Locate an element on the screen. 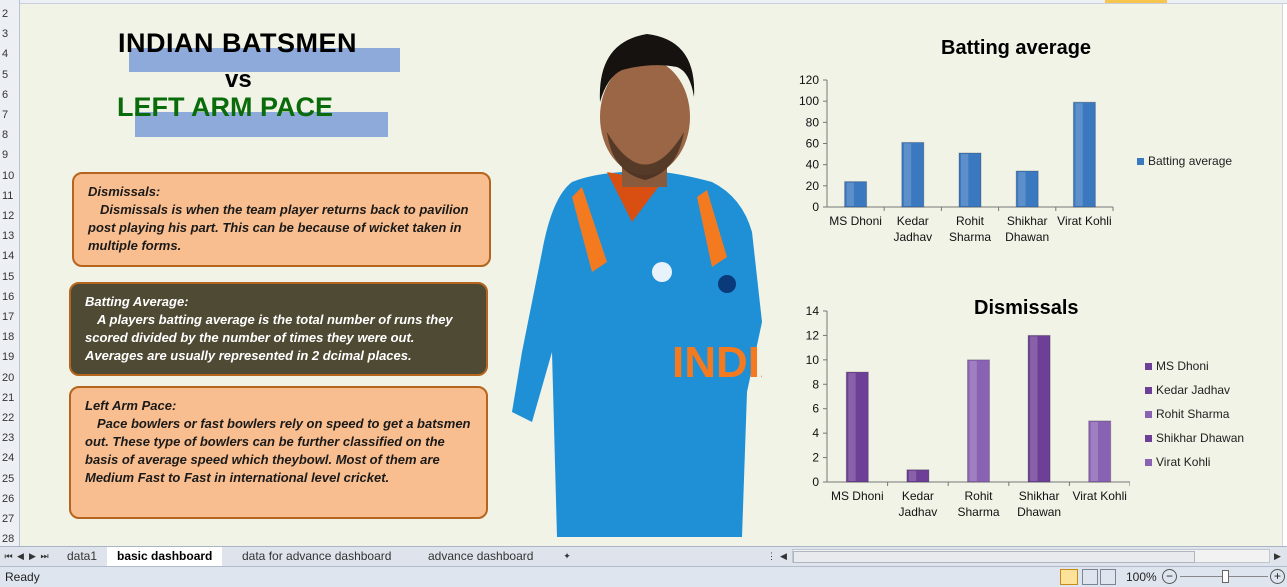 The width and height of the screenshot is (1287, 587). dashboard-title-line1: INDIAN BATSMEN is located at coordinates (237, 43).